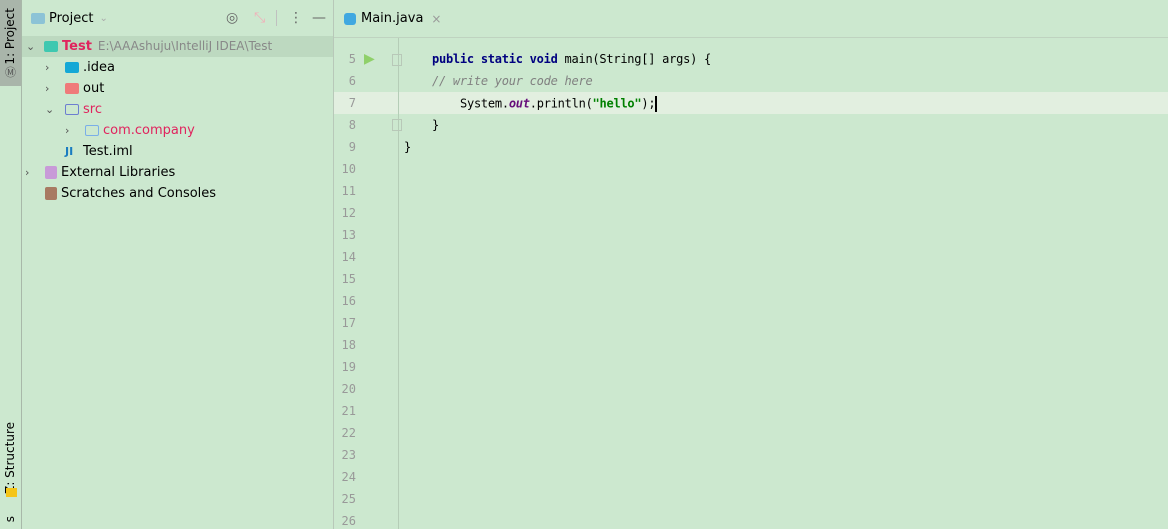  I want to click on structure-tool-tab: Z: Structure, so click(10, 458).